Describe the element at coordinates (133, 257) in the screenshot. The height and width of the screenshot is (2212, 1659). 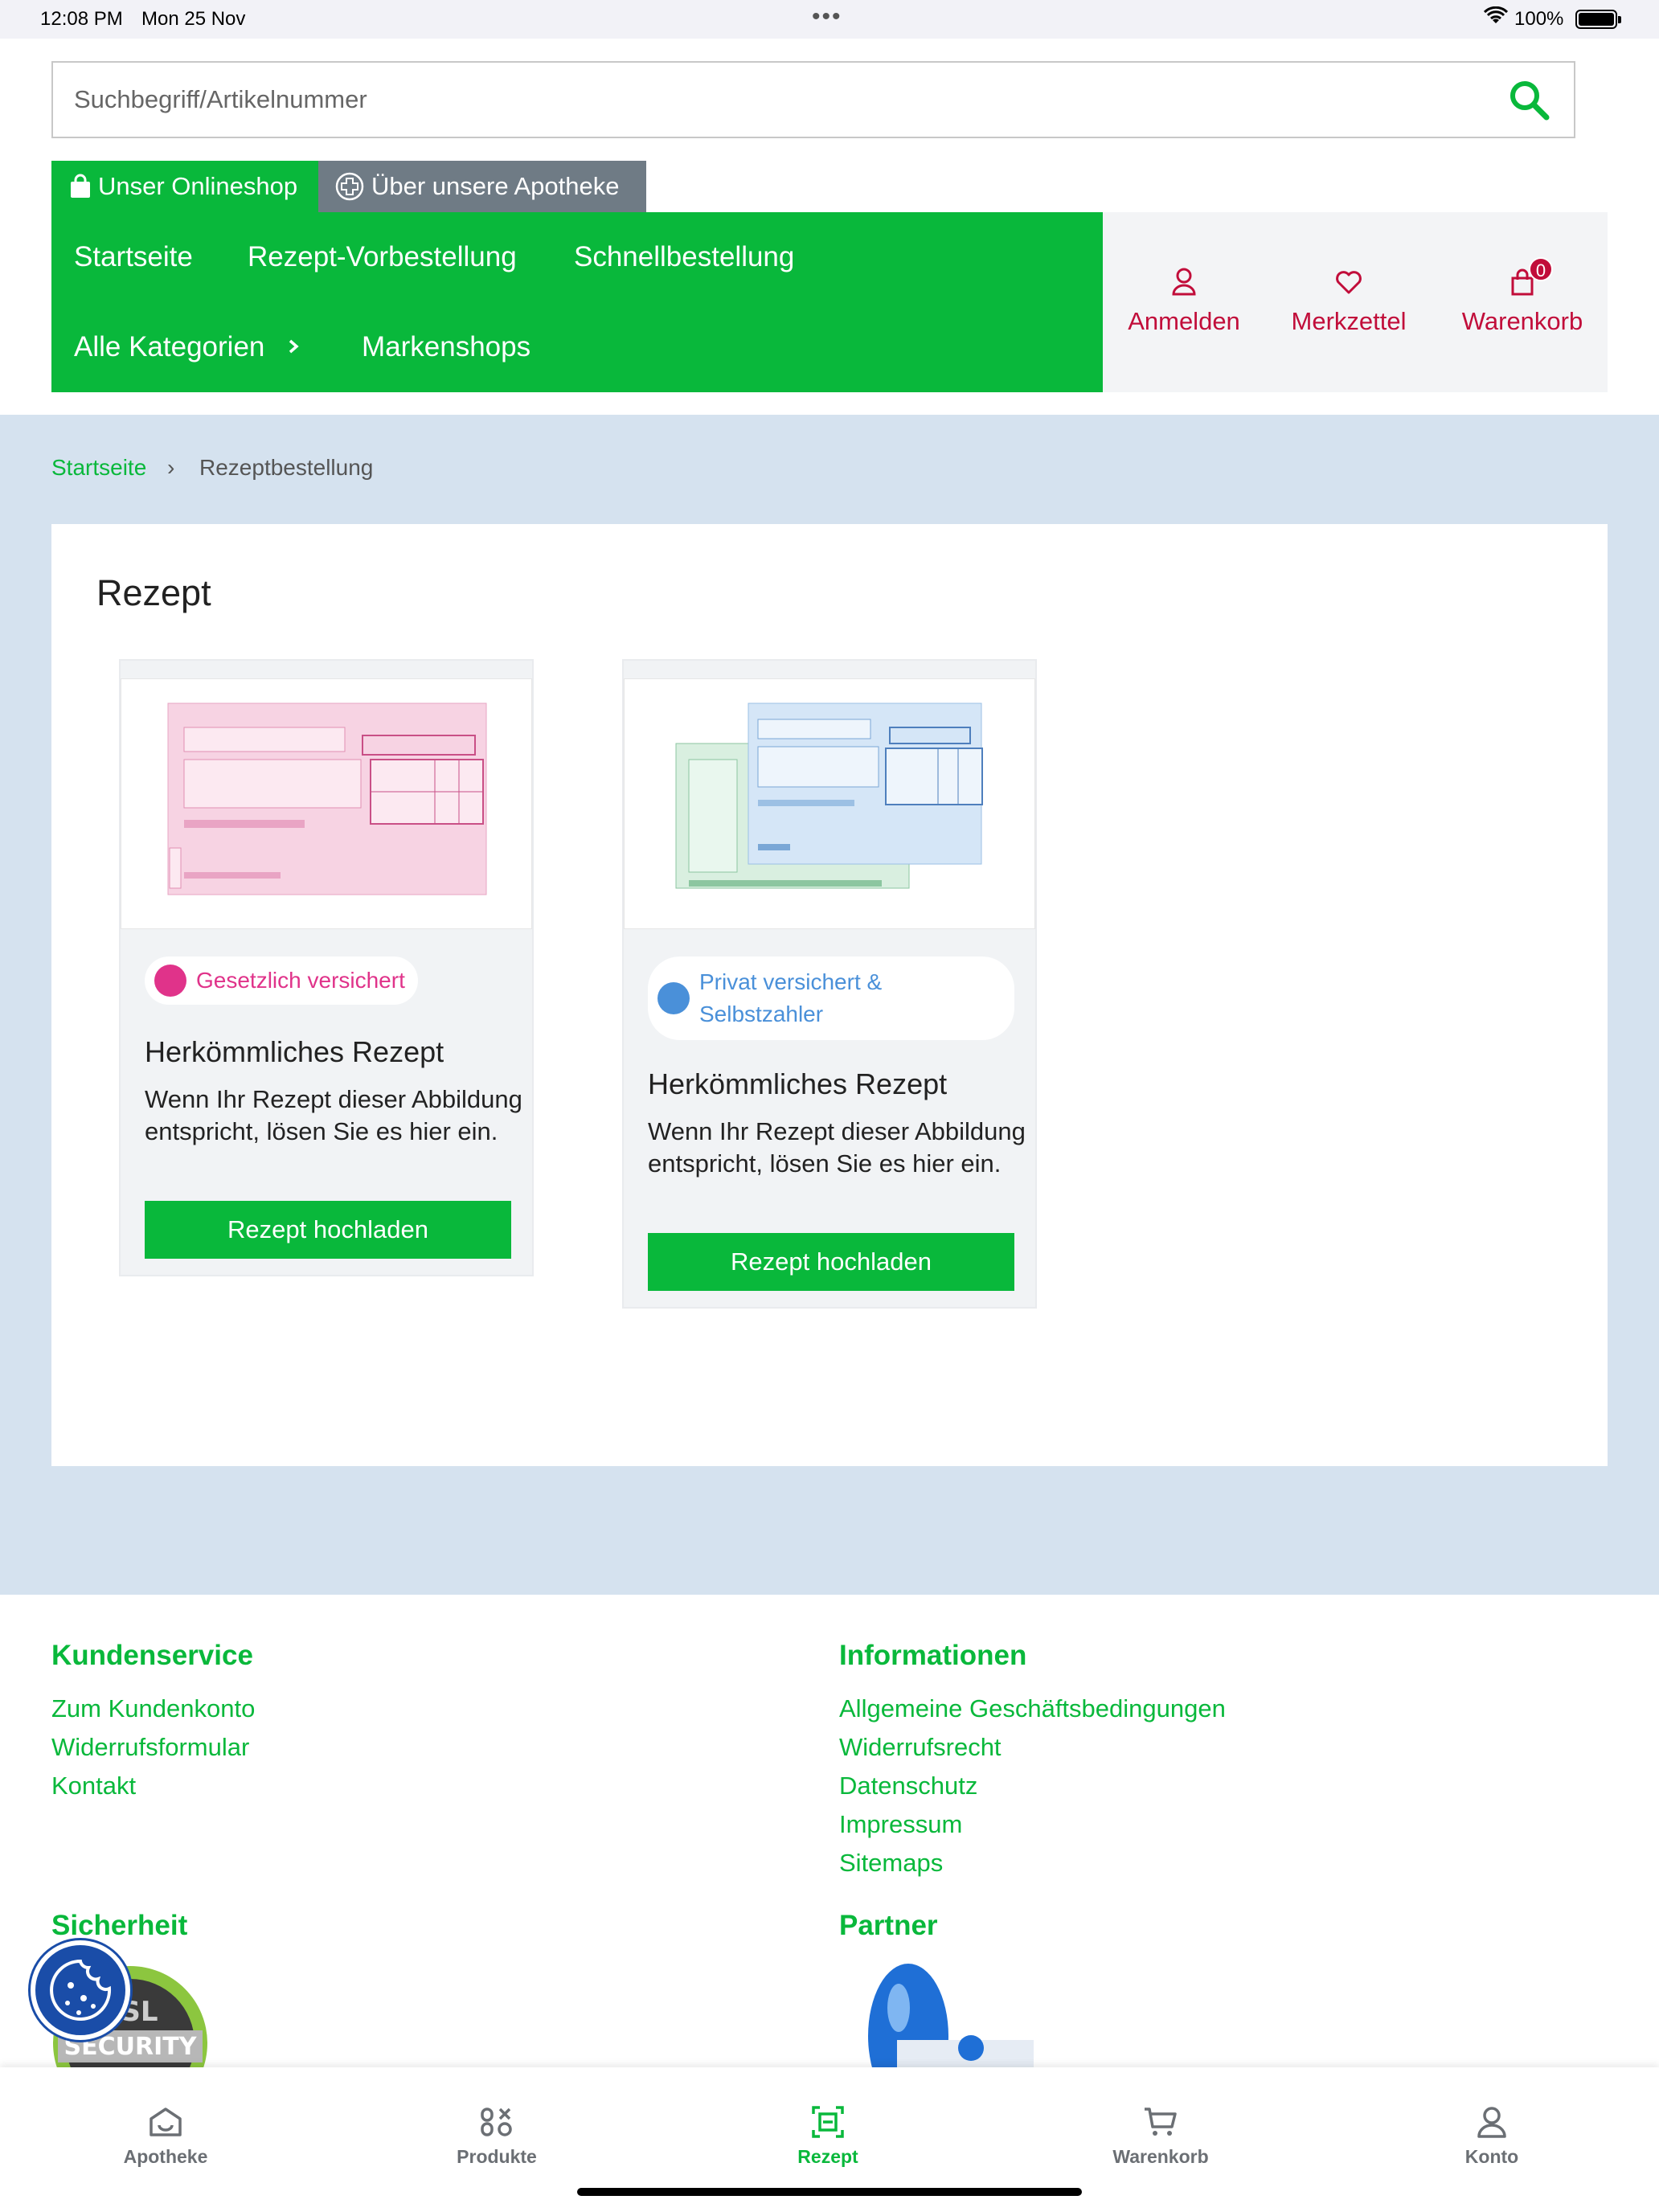
I see `nav-startseite: Startseite` at that location.